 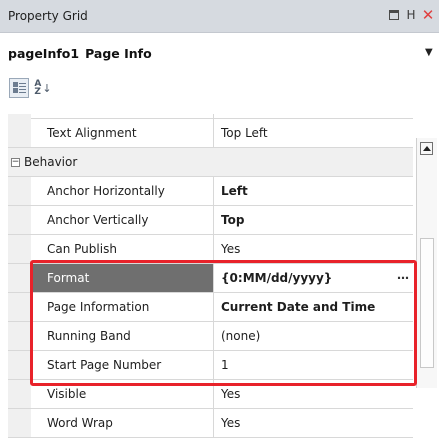 What do you see at coordinates (122, 220) in the screenshot?
I see `property-name: Anchor Vertically` at bounding box center [122, 220].